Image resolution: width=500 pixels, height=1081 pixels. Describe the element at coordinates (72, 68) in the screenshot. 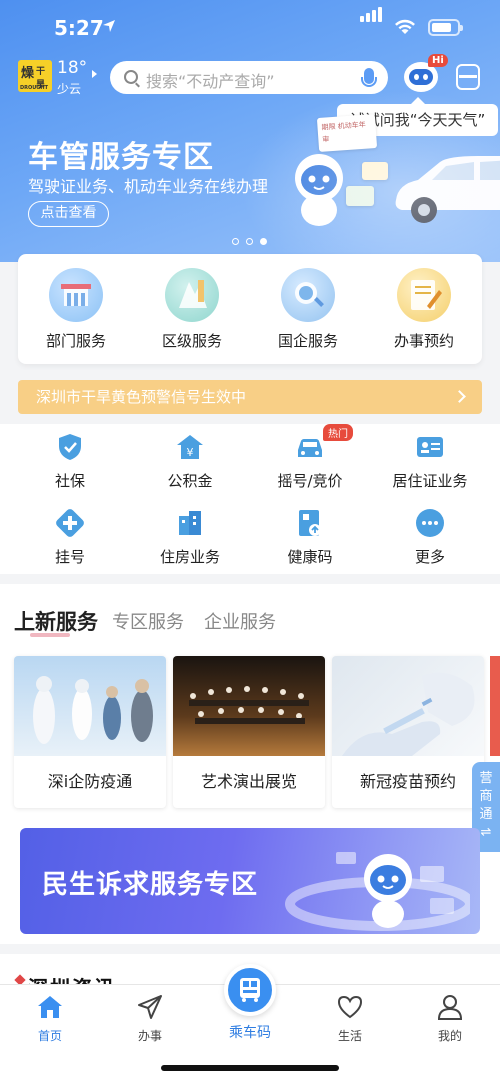

I see `temperature: 18°` at that location.